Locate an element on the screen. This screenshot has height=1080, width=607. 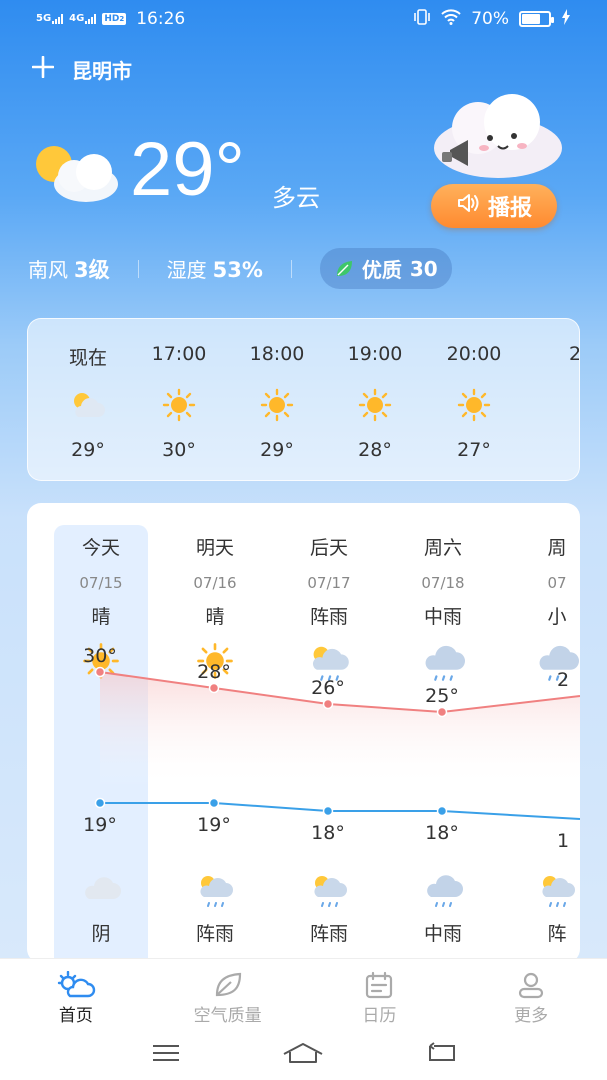
status-bar: 5G 4G HD2 16:26 70% is located at coordinates (303, 19).